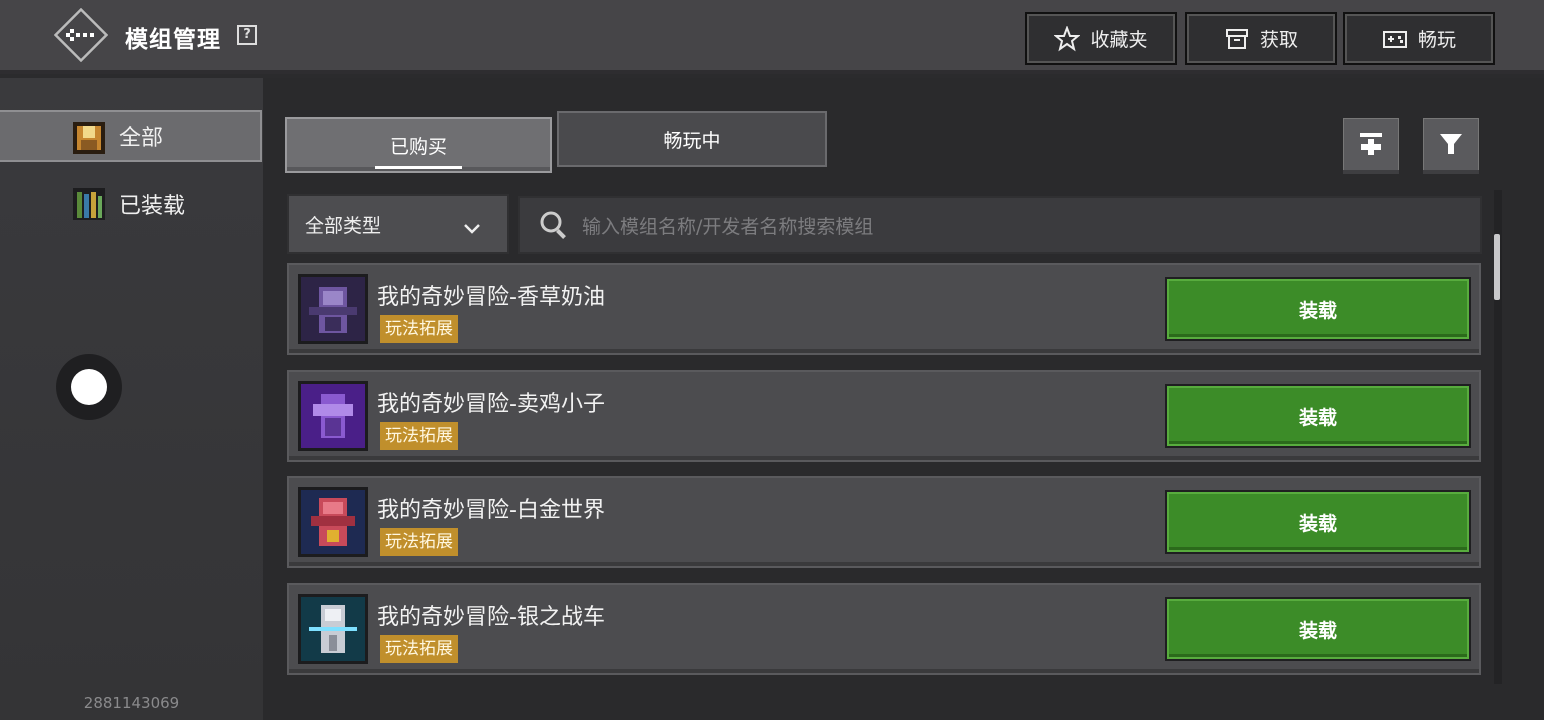 The height and width of the screenshot is (720, 1544). What do you see at coordinates (491, 404) in the screenshot?
I see `mod-name: 我的奇妙冒险-卖鸡小子` at bounding box center [491, 404].